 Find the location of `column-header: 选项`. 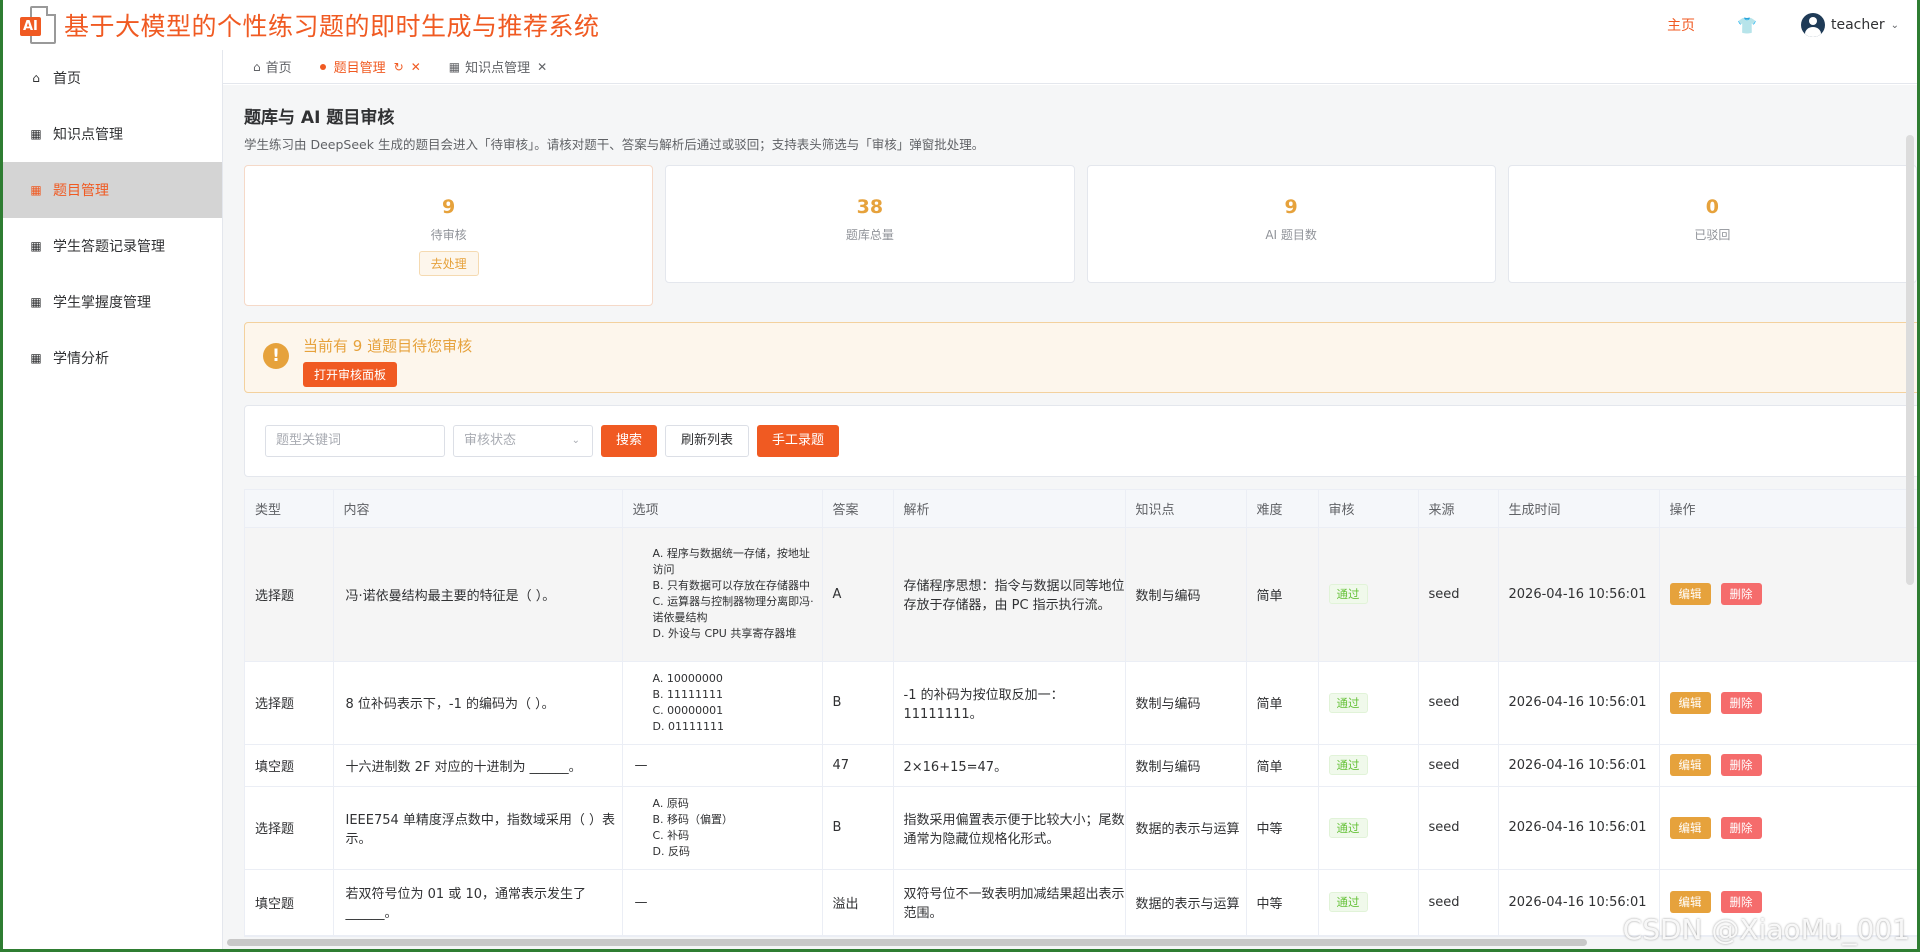

column-header: 选项 is located at coordinates (722, 509).